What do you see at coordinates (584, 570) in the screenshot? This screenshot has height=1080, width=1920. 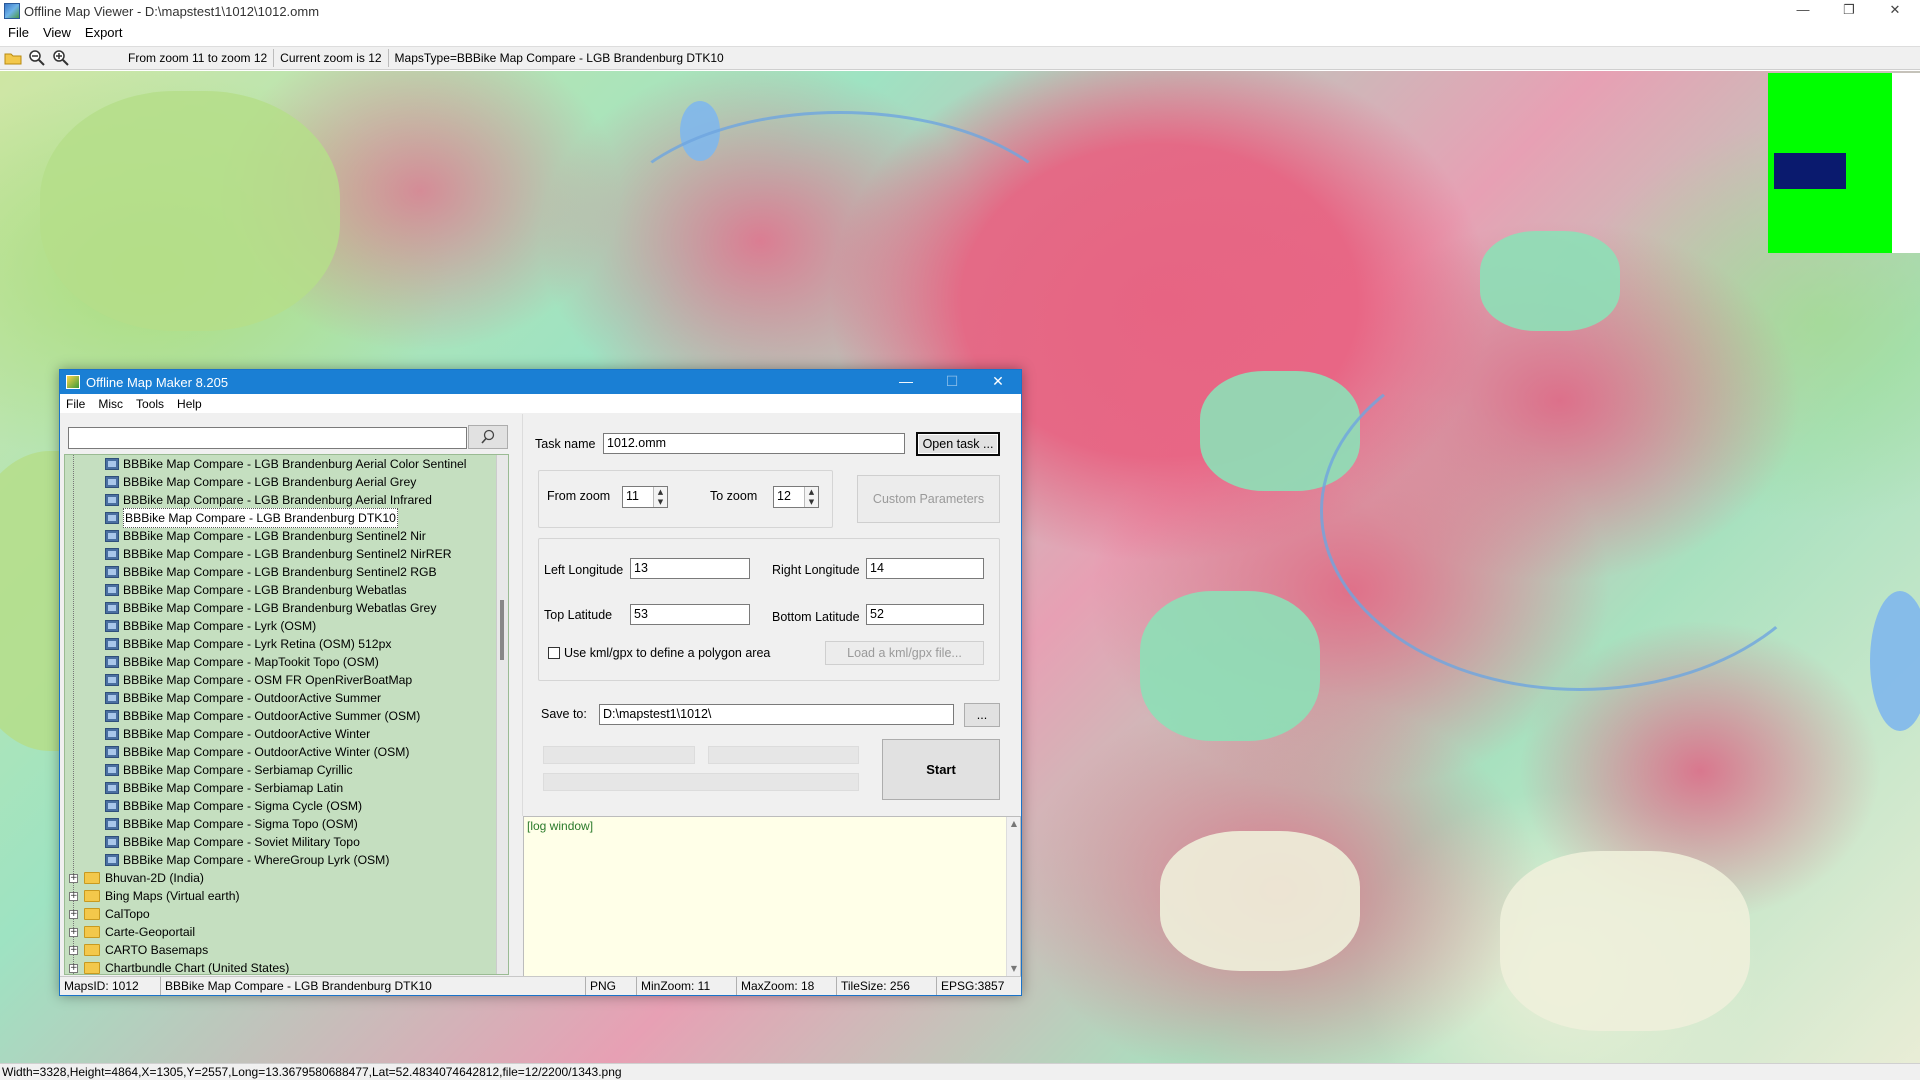 I see `left-longitude-label: Left Longitude` at bounding box center [584, 570].